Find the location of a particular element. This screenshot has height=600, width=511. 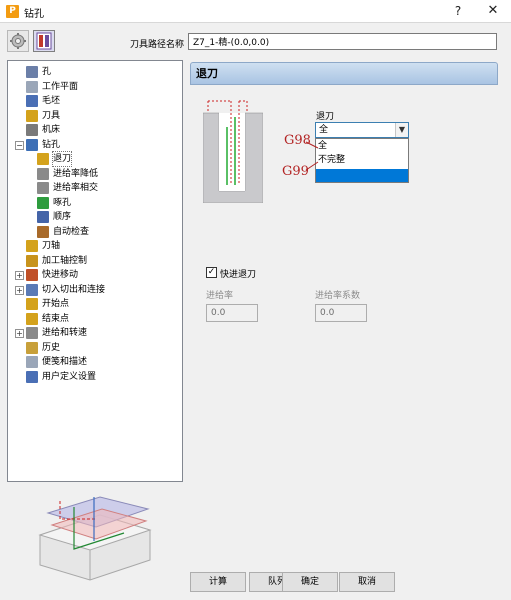

tree-item: 加工轴控制 is located at coordinates (95, 261).